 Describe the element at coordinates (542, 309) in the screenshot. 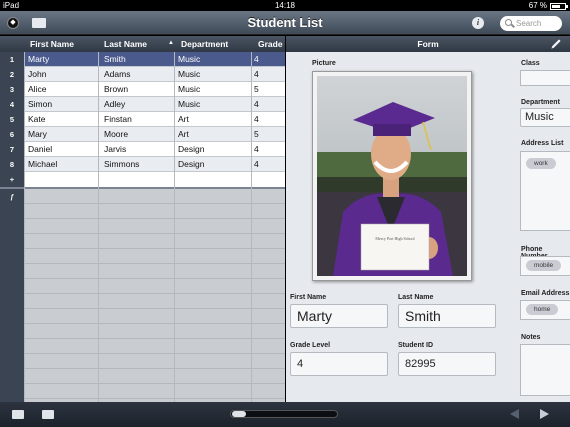

I see `email-type-pill: home` at that location.